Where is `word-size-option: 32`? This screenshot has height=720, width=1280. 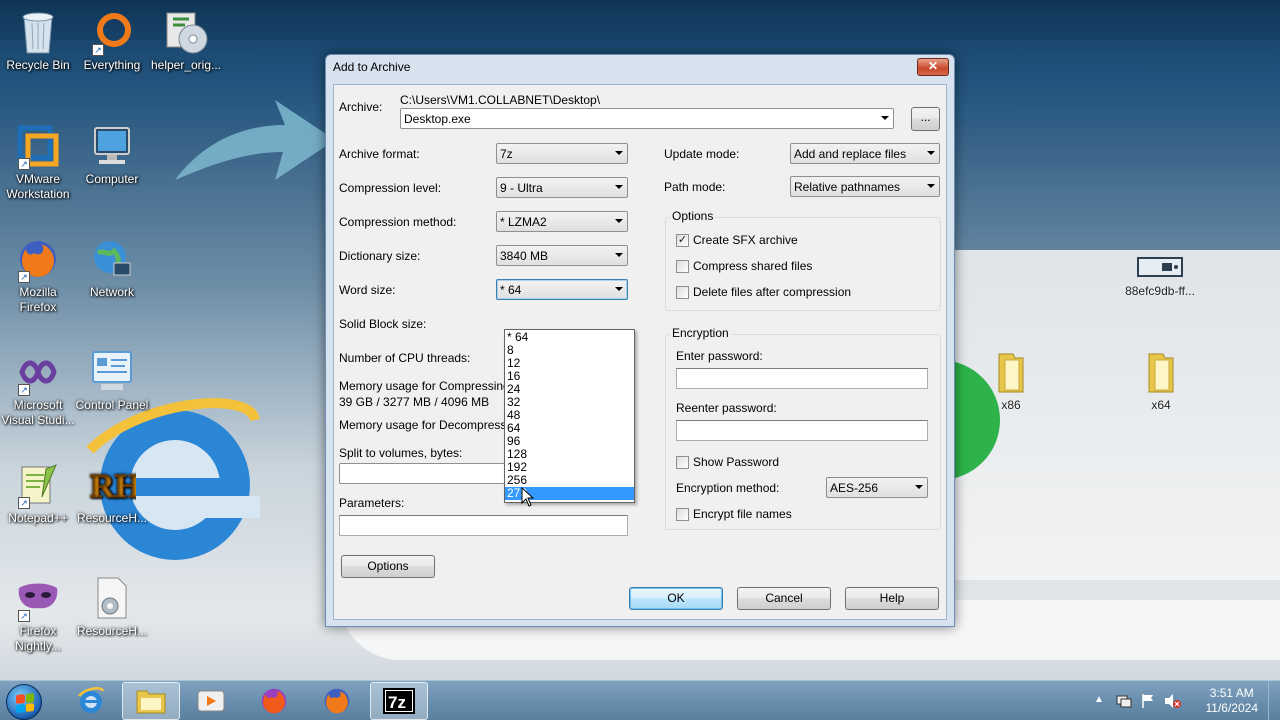 word-size-option: 32 is located at coordinates (569, 402).